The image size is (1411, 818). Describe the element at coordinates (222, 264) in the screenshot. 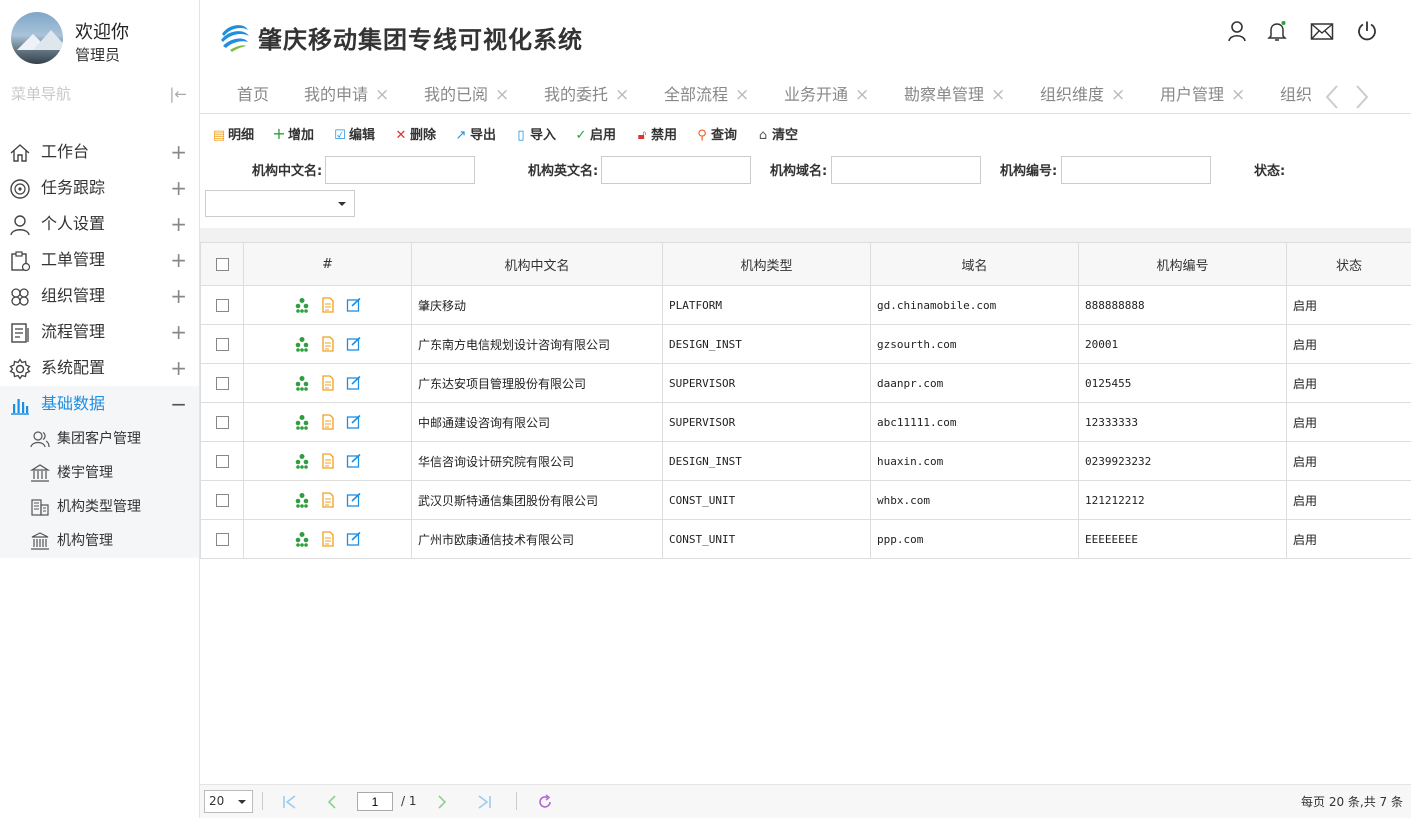

I see `select-all-checkbox` at that location.